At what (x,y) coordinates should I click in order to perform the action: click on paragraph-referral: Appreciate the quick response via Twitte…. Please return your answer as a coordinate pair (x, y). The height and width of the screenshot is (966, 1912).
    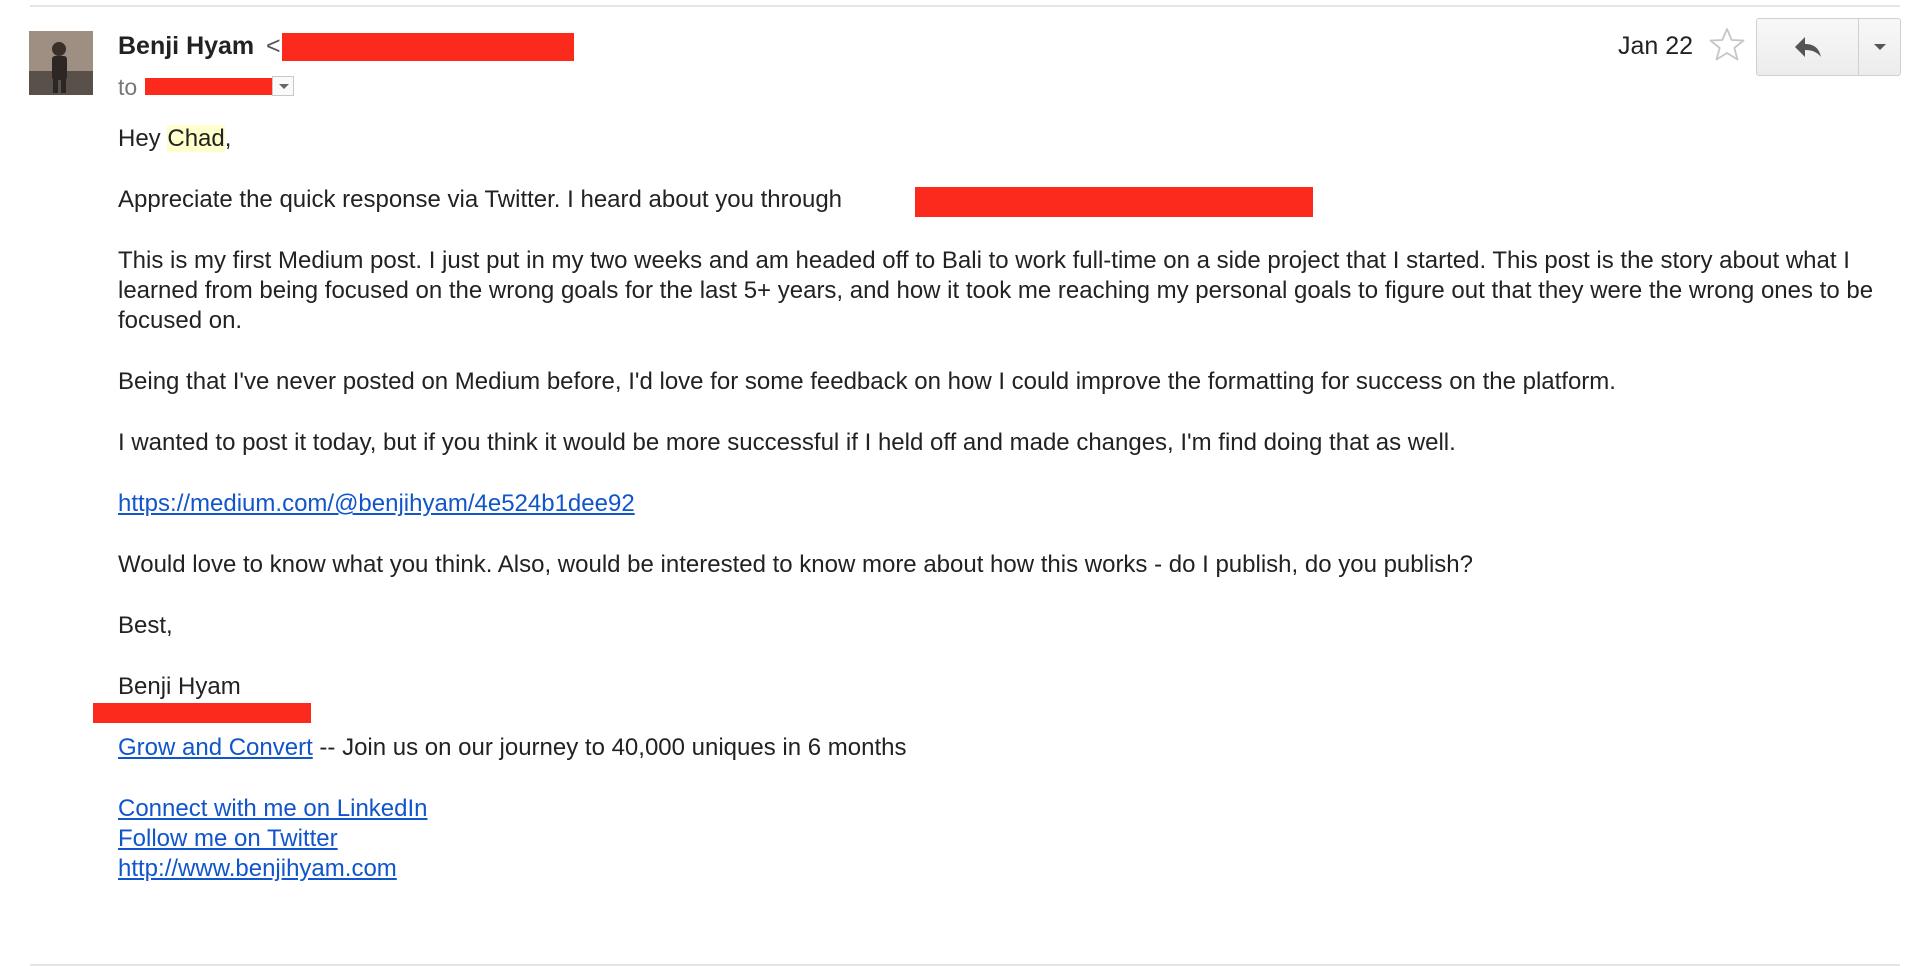
    Looking at the image, I should click on (998, 201).